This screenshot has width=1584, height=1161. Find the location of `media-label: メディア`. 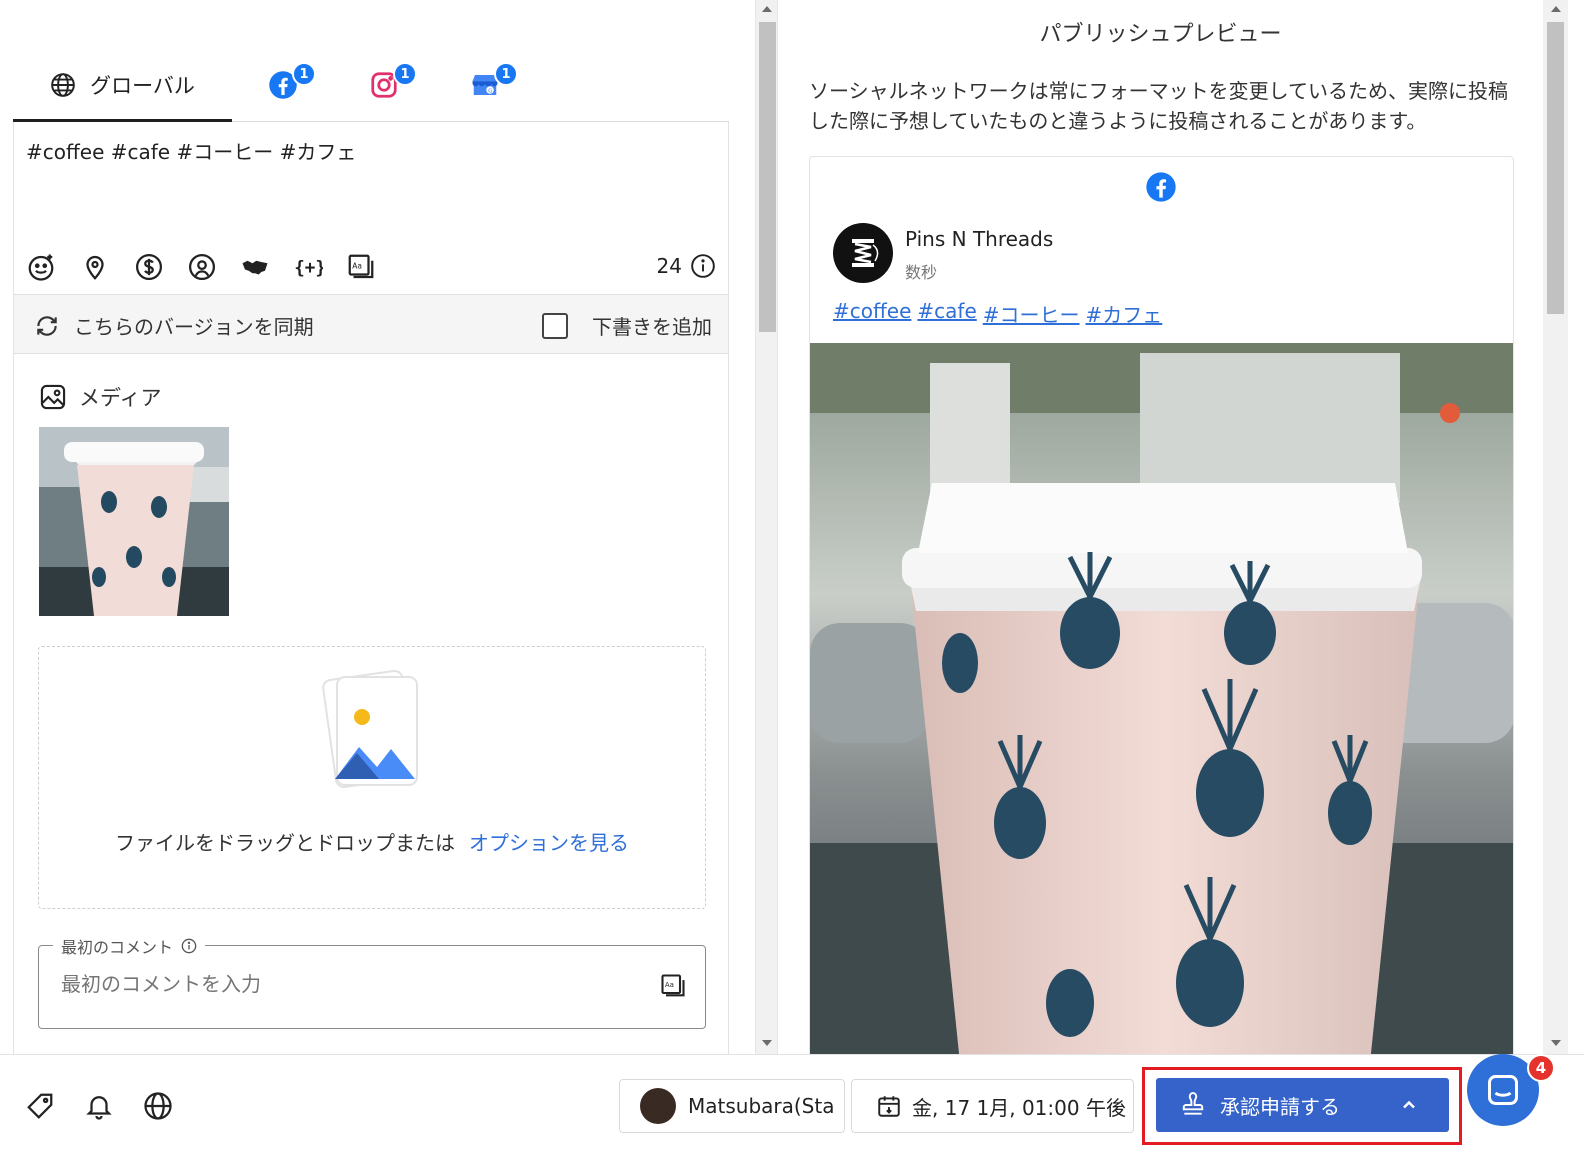

media-label: メディア is located at coordinates (120, 398).